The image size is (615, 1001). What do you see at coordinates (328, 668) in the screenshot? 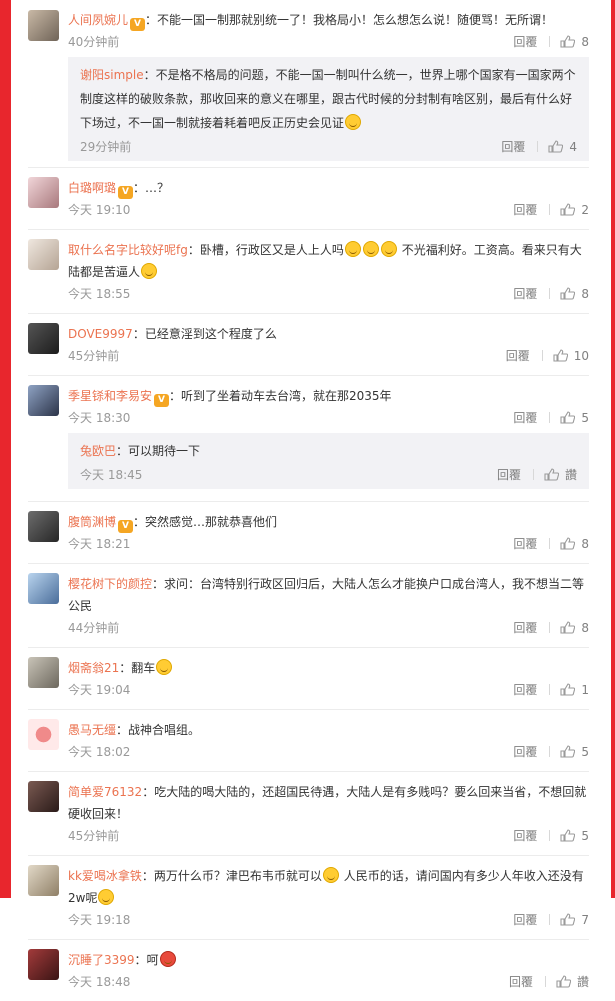
I see `comment-body: 烟斋翁21：翻车` at bounding box center [328, 668].